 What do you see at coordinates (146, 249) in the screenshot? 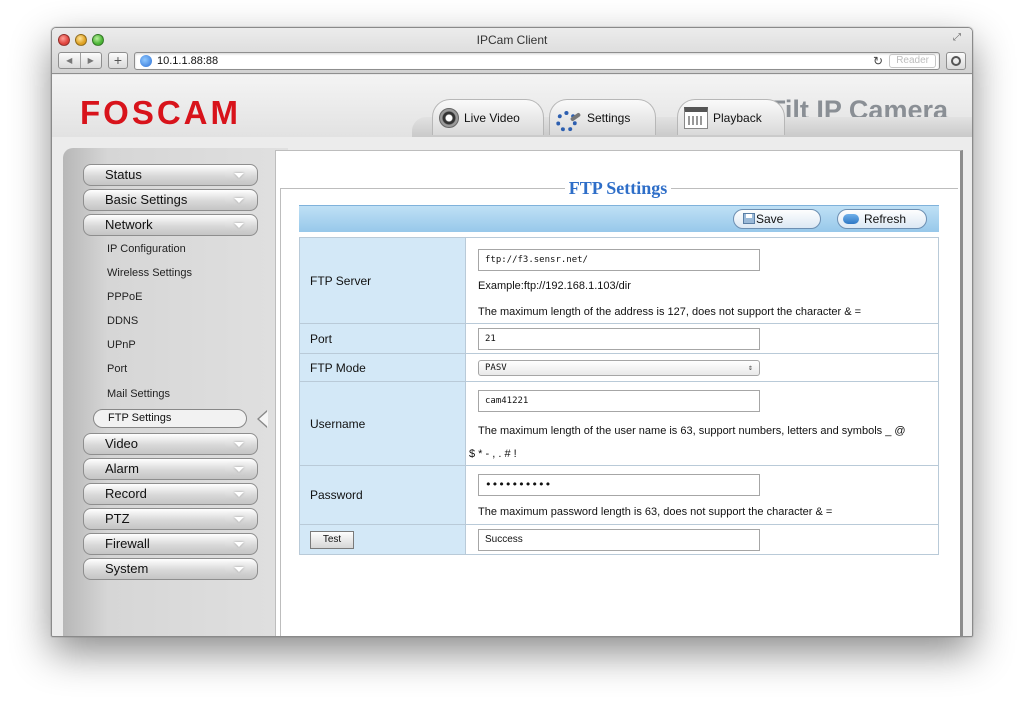
I see `sidebar-subitem-ip-configuration: IP Configuration` at bounding box center [146, 249].